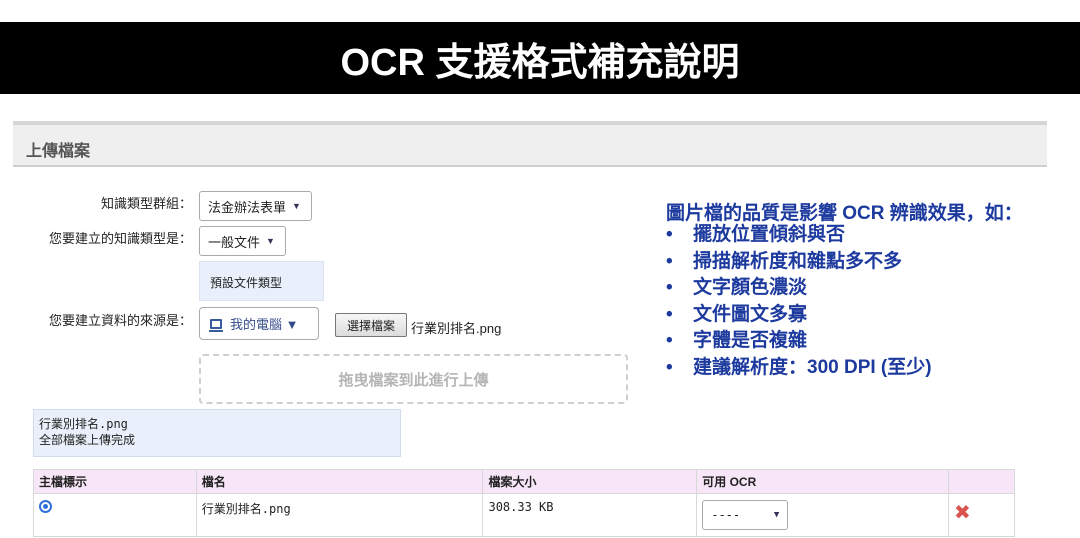 Image resolution: width=1080 pixels, height=538 pixels. Describe the element at coordinates (339, 515) in the screenshot. I see `file-name-cell: 行業別排名.png` at that location.